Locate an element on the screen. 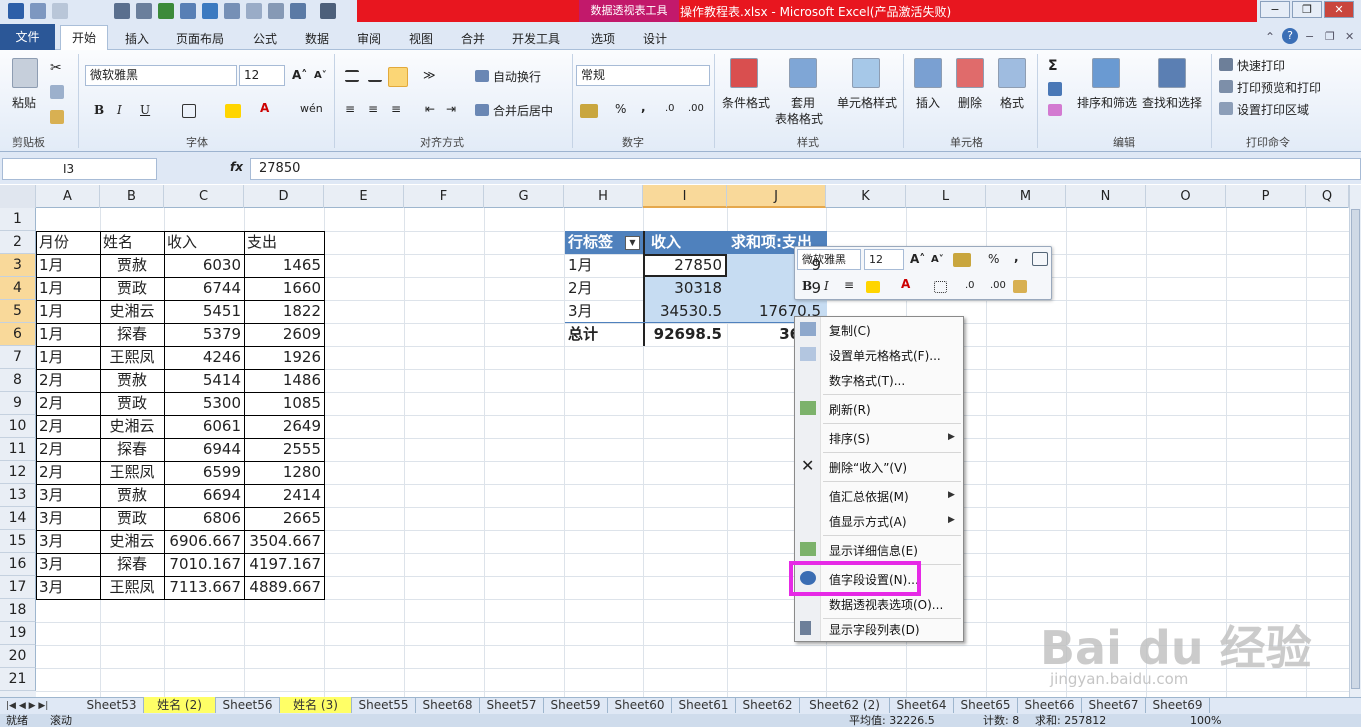 This screenshot has width=1361, height=727. find-select-label: 查找和选择 is located at coordinates (1172, 102).